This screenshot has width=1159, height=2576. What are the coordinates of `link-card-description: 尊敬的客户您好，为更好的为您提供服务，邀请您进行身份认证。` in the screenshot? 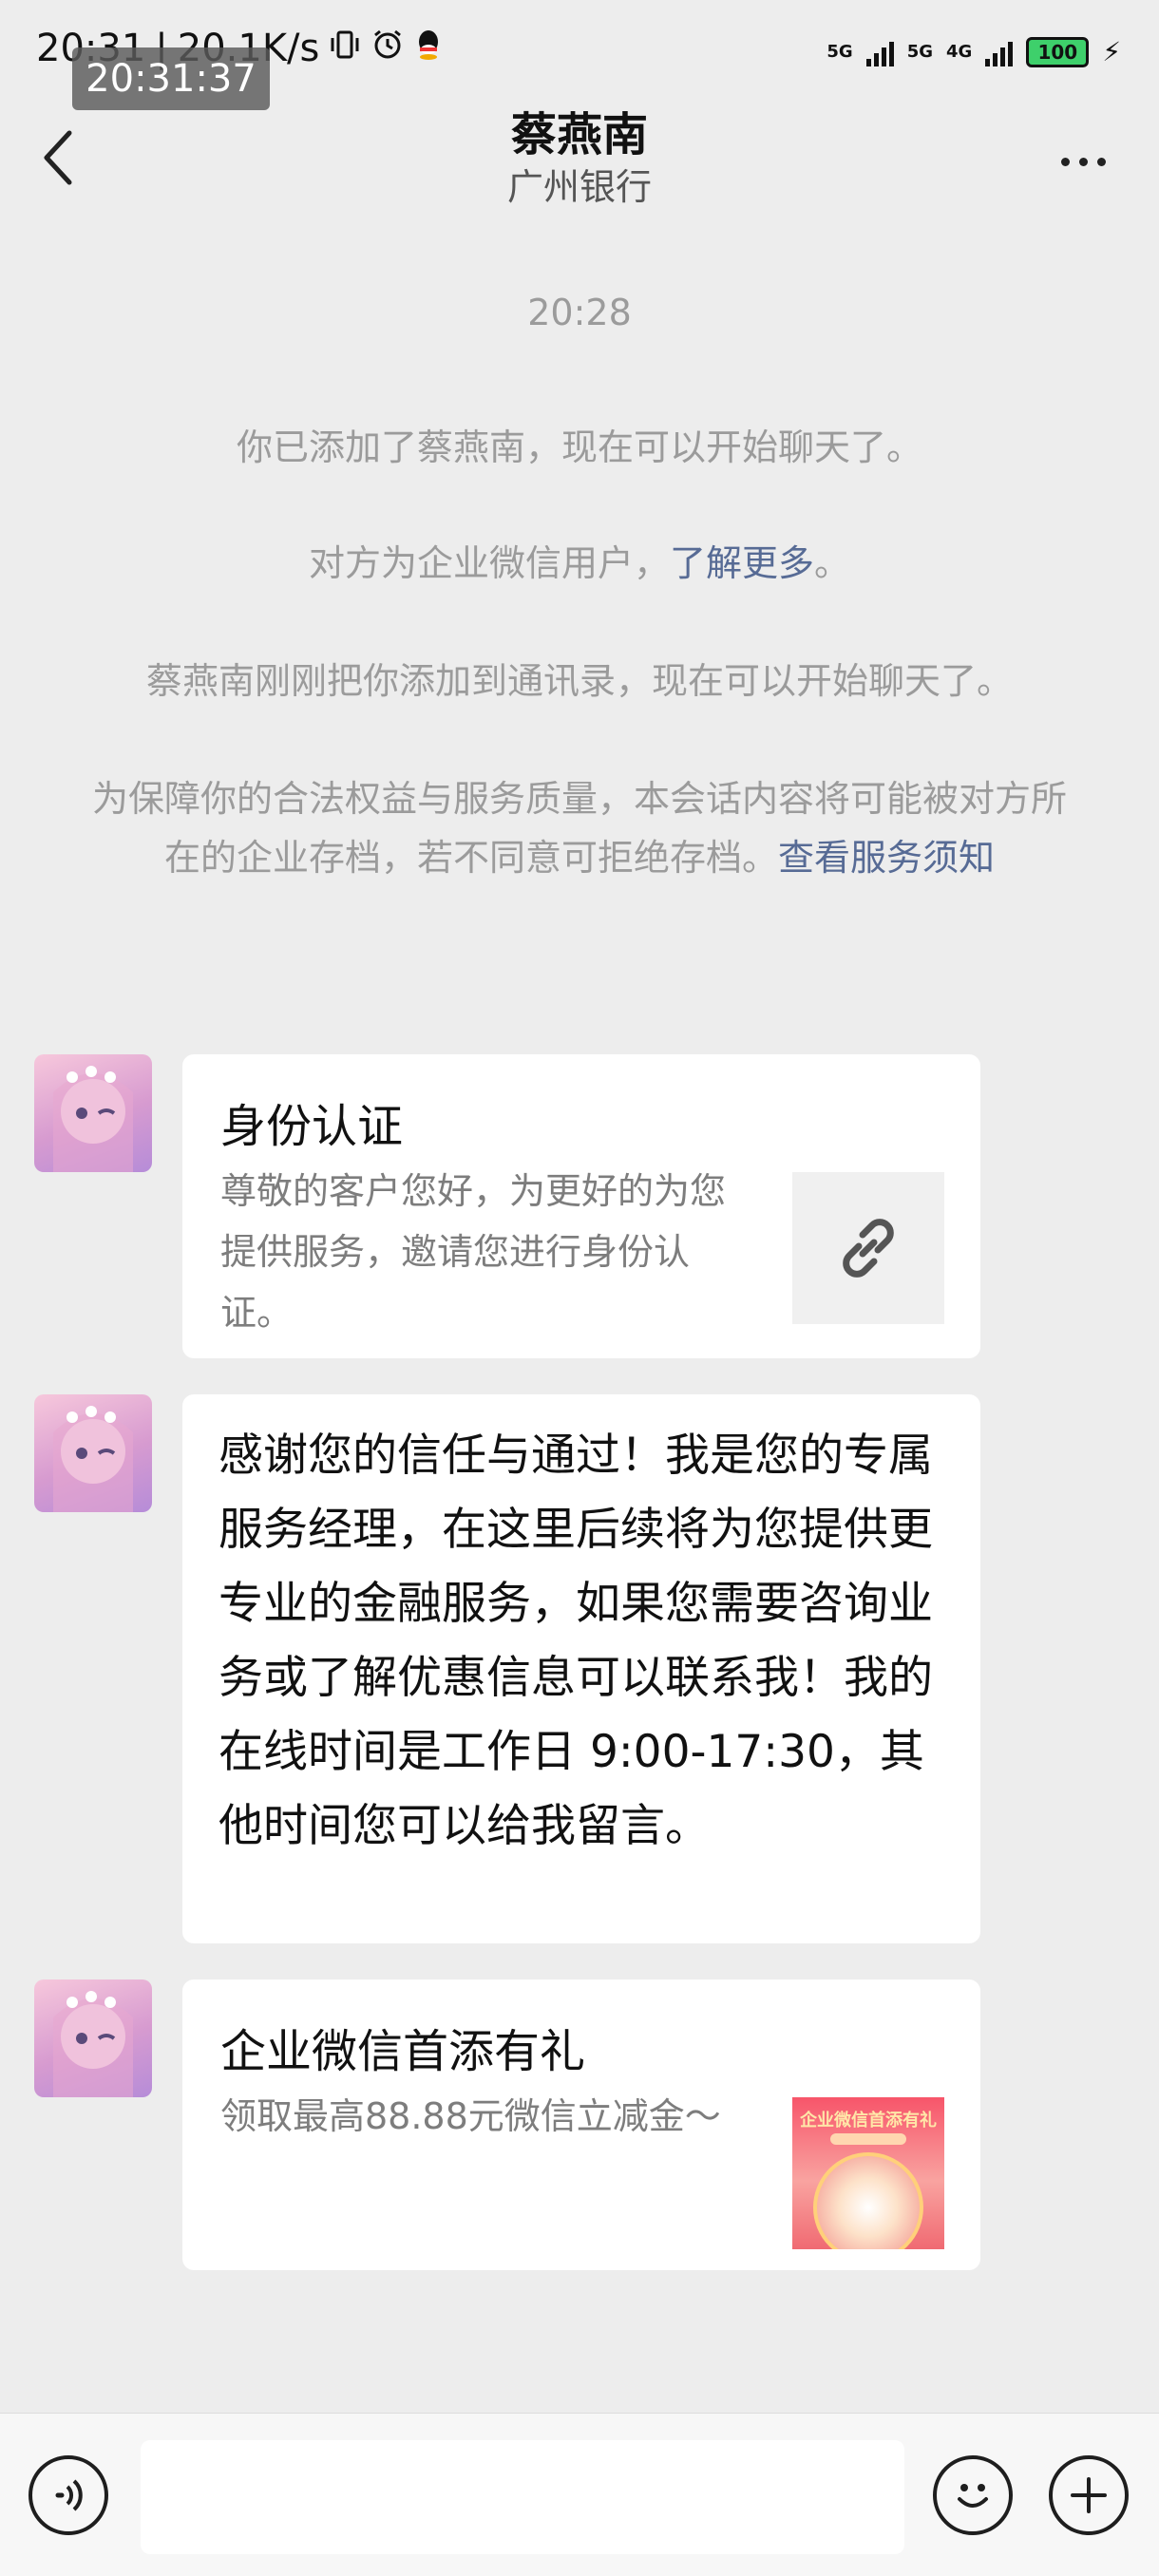 It's located at (473, 1252).